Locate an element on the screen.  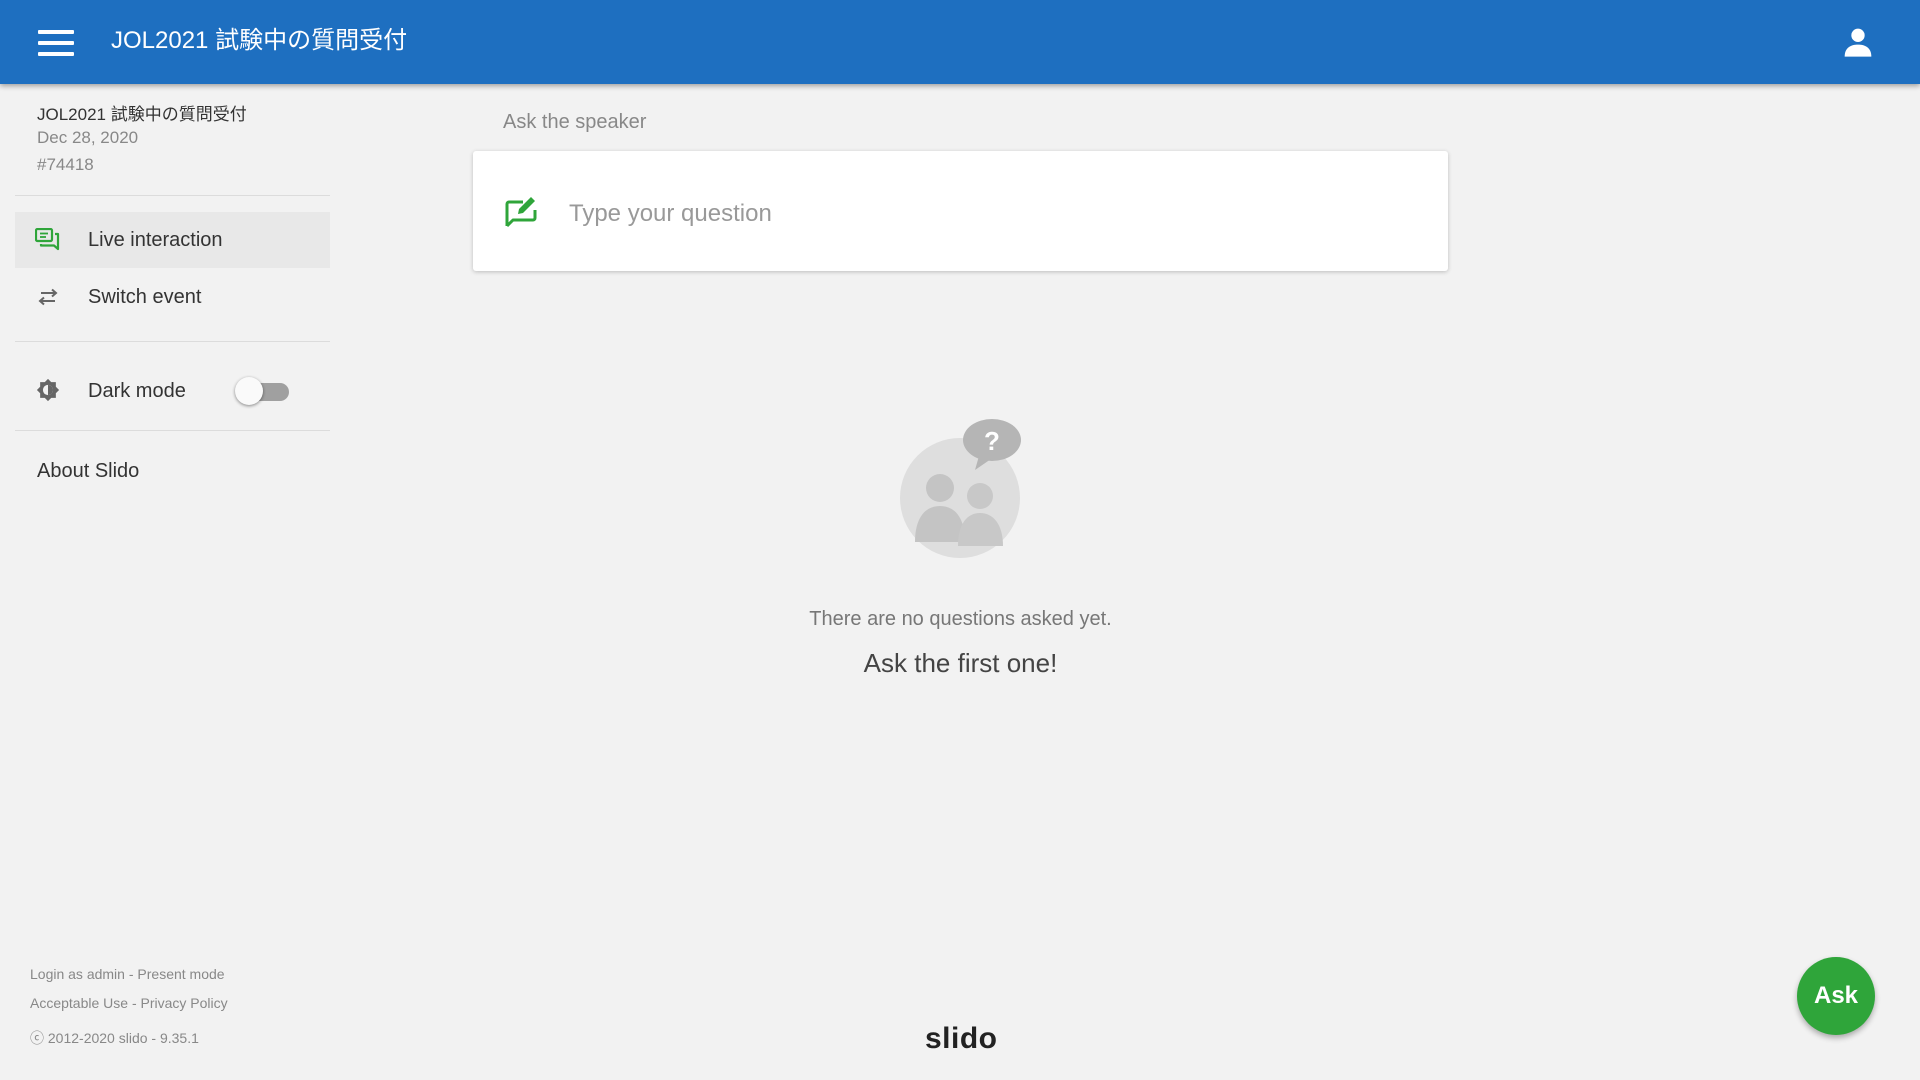
person-icon is located at coordinates (1858, 42).